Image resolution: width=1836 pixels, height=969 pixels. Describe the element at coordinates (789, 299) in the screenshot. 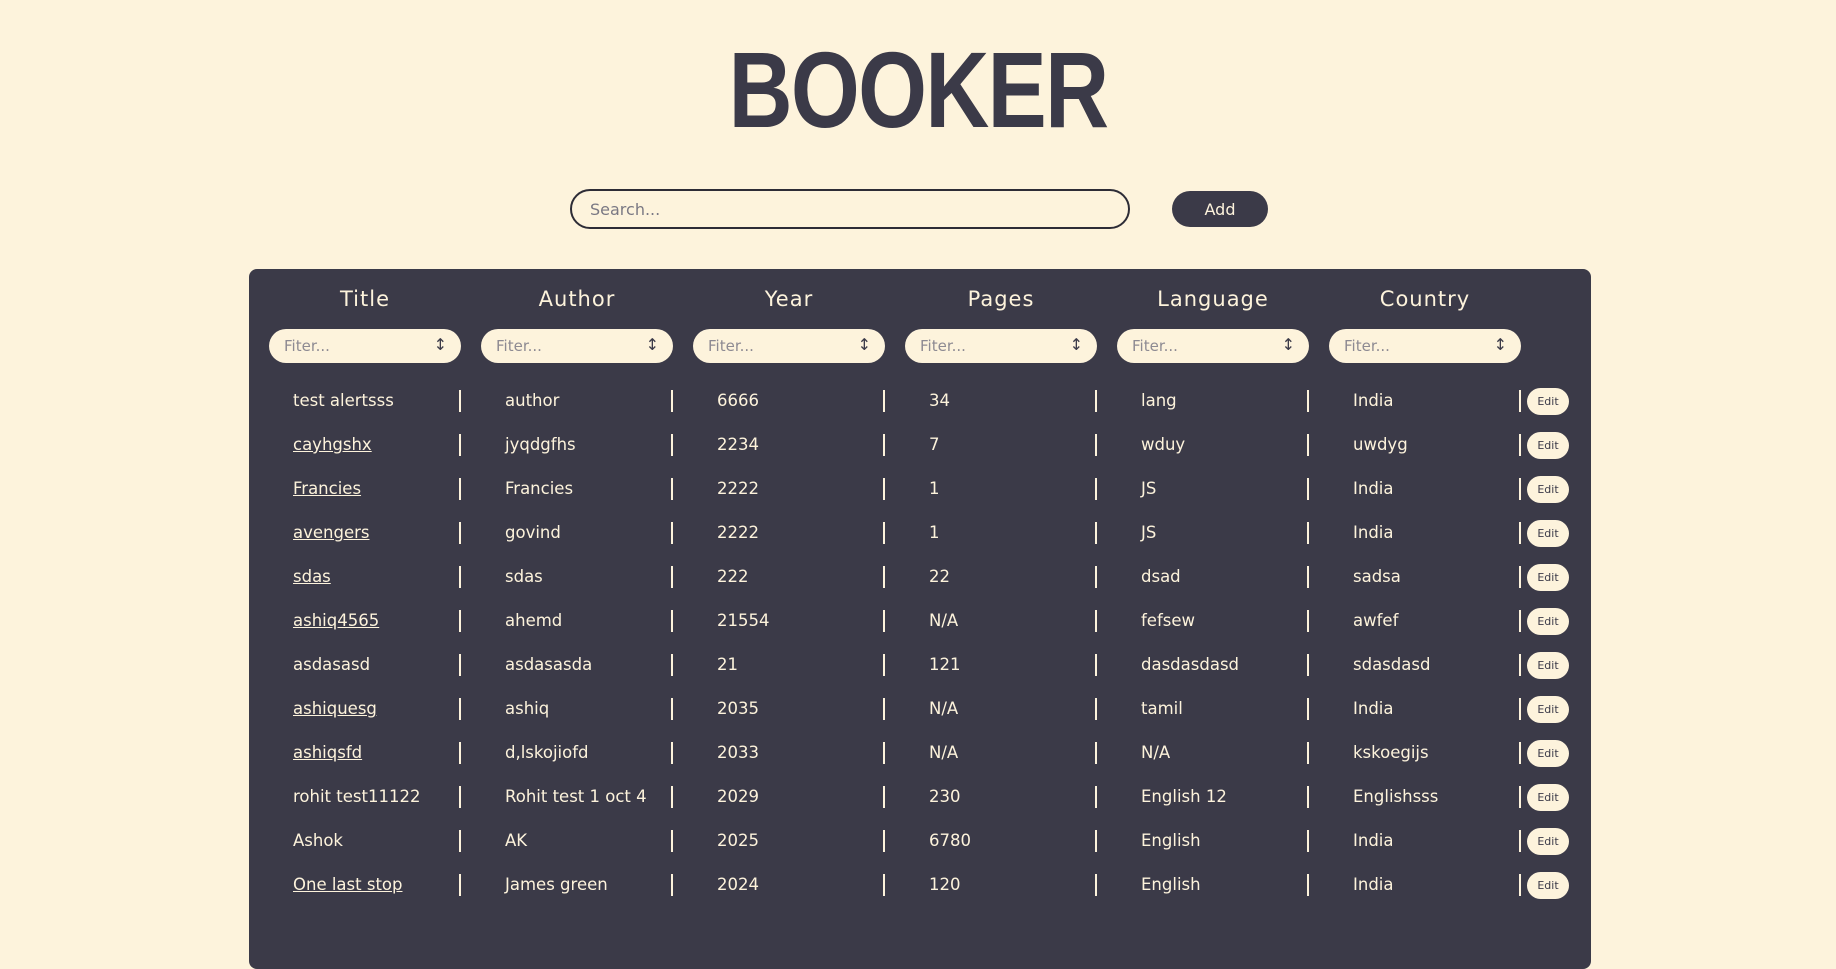

I see `column-header-year: Year` at that location.